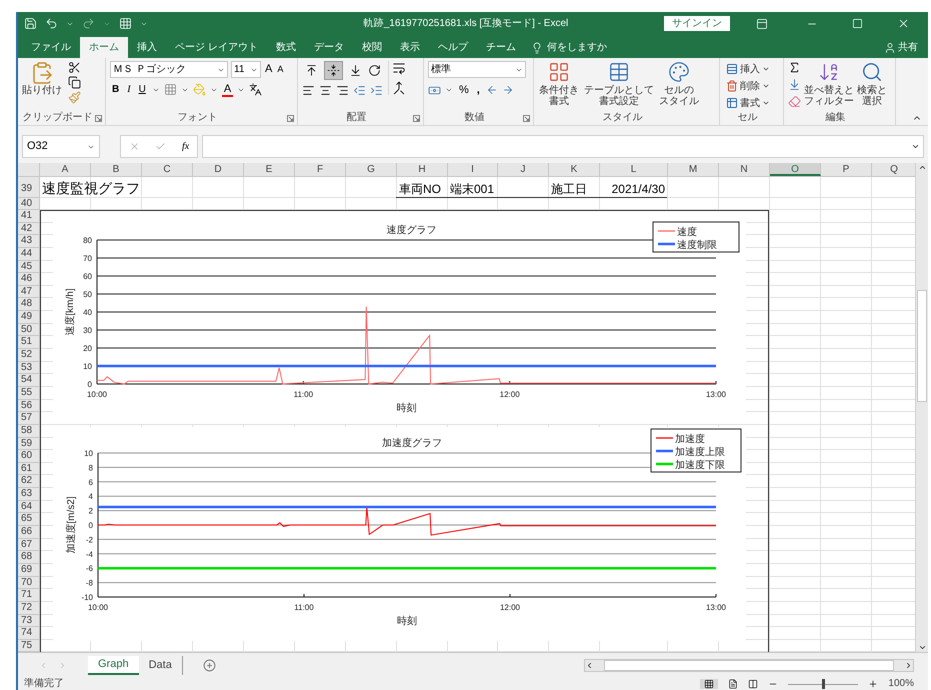  I want to click on close-icon, so click(903, 23).